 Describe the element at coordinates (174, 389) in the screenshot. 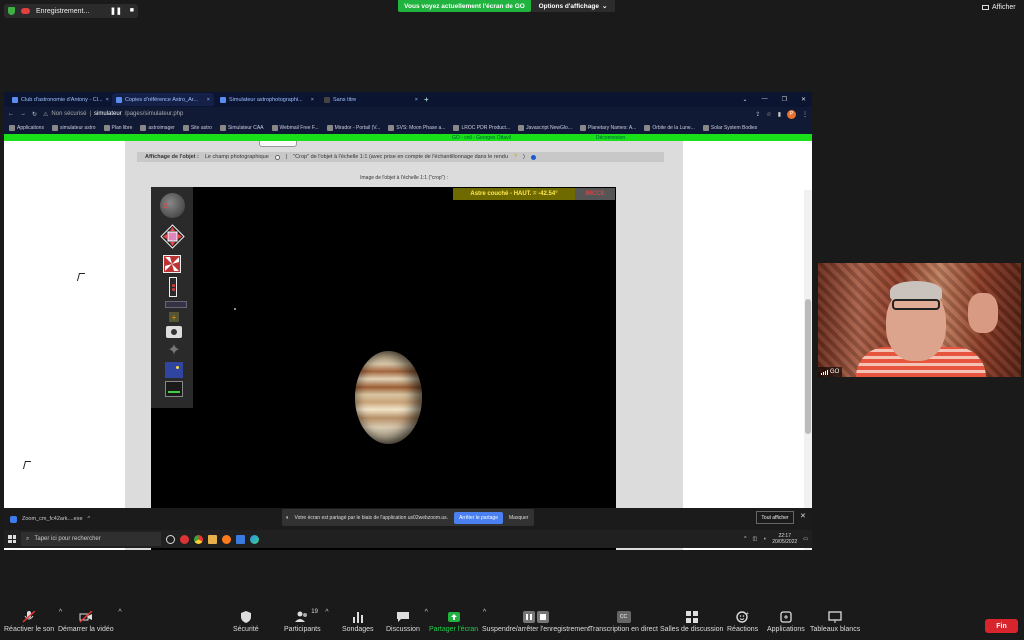

I see `histogram-icon` at that location.